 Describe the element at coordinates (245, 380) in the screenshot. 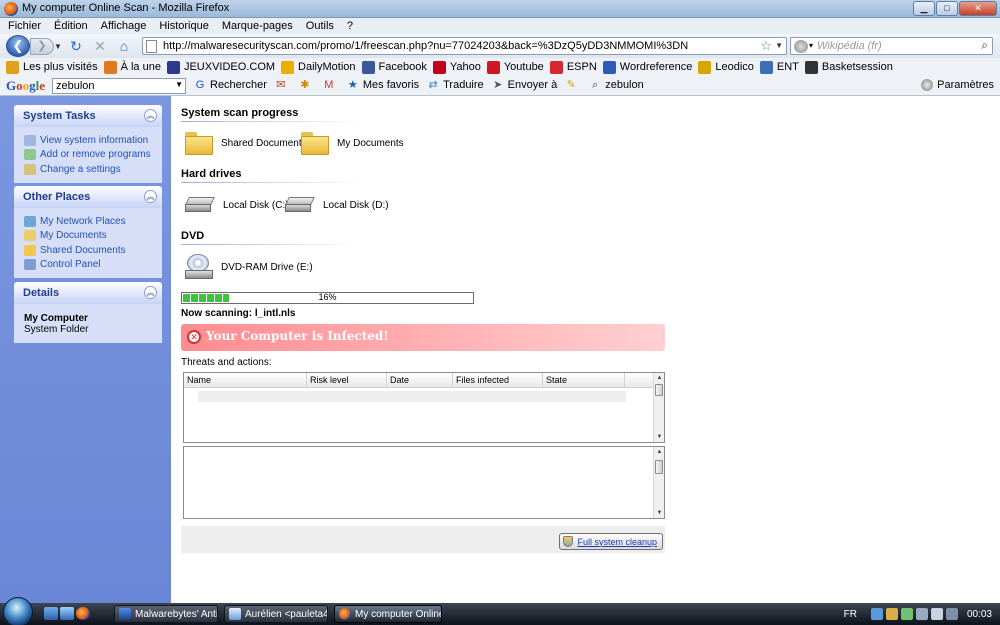

I see `column-name: Name` at that location.